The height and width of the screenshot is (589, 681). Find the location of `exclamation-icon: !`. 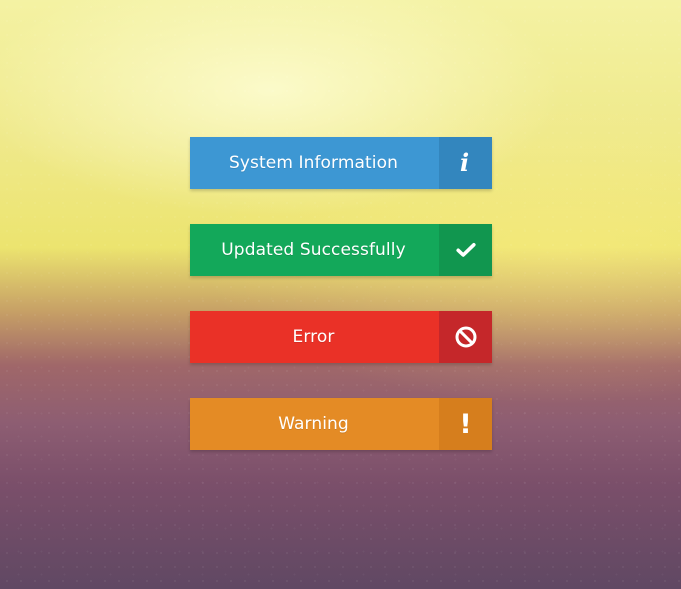

exclamation-icon: ! is located at coordinates (465, 424).